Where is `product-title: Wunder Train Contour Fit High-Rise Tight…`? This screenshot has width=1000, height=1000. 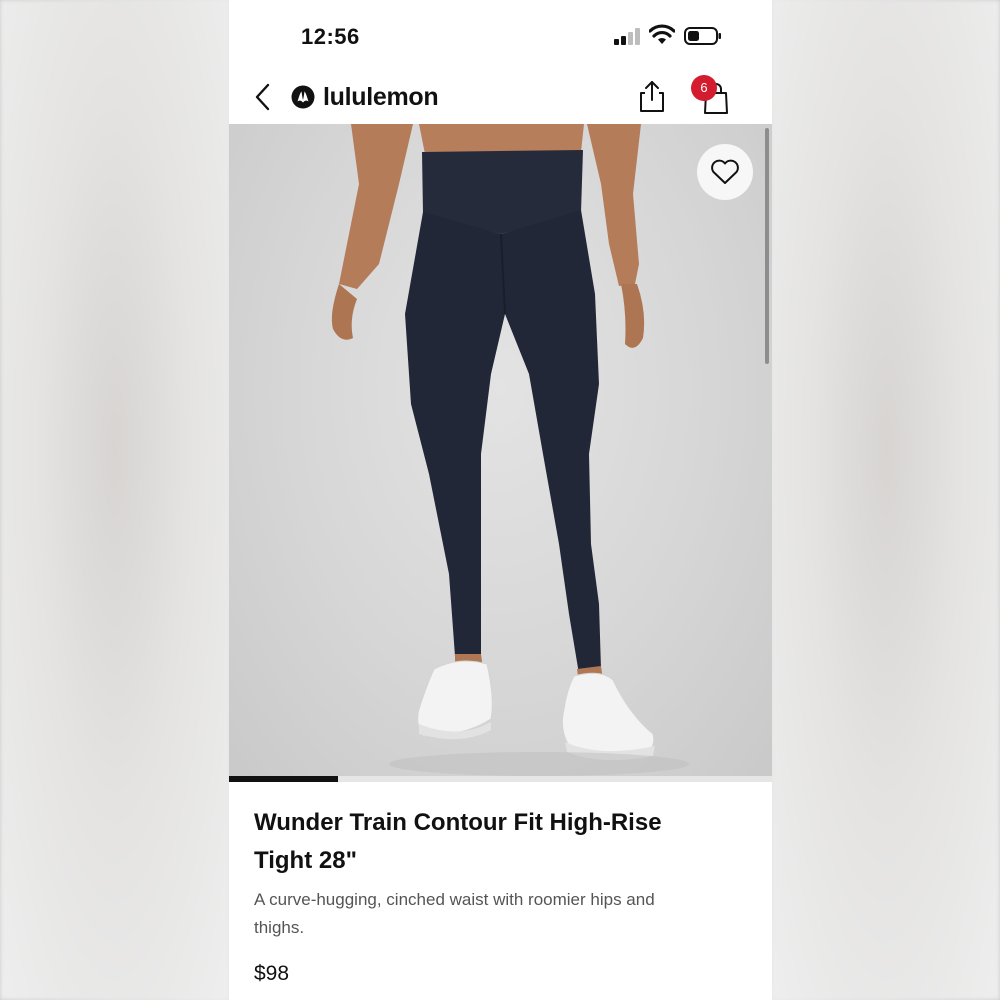
product-title: Wunder Train Contour Fit High-Rise Tight… is located at coordinates (458, 841).